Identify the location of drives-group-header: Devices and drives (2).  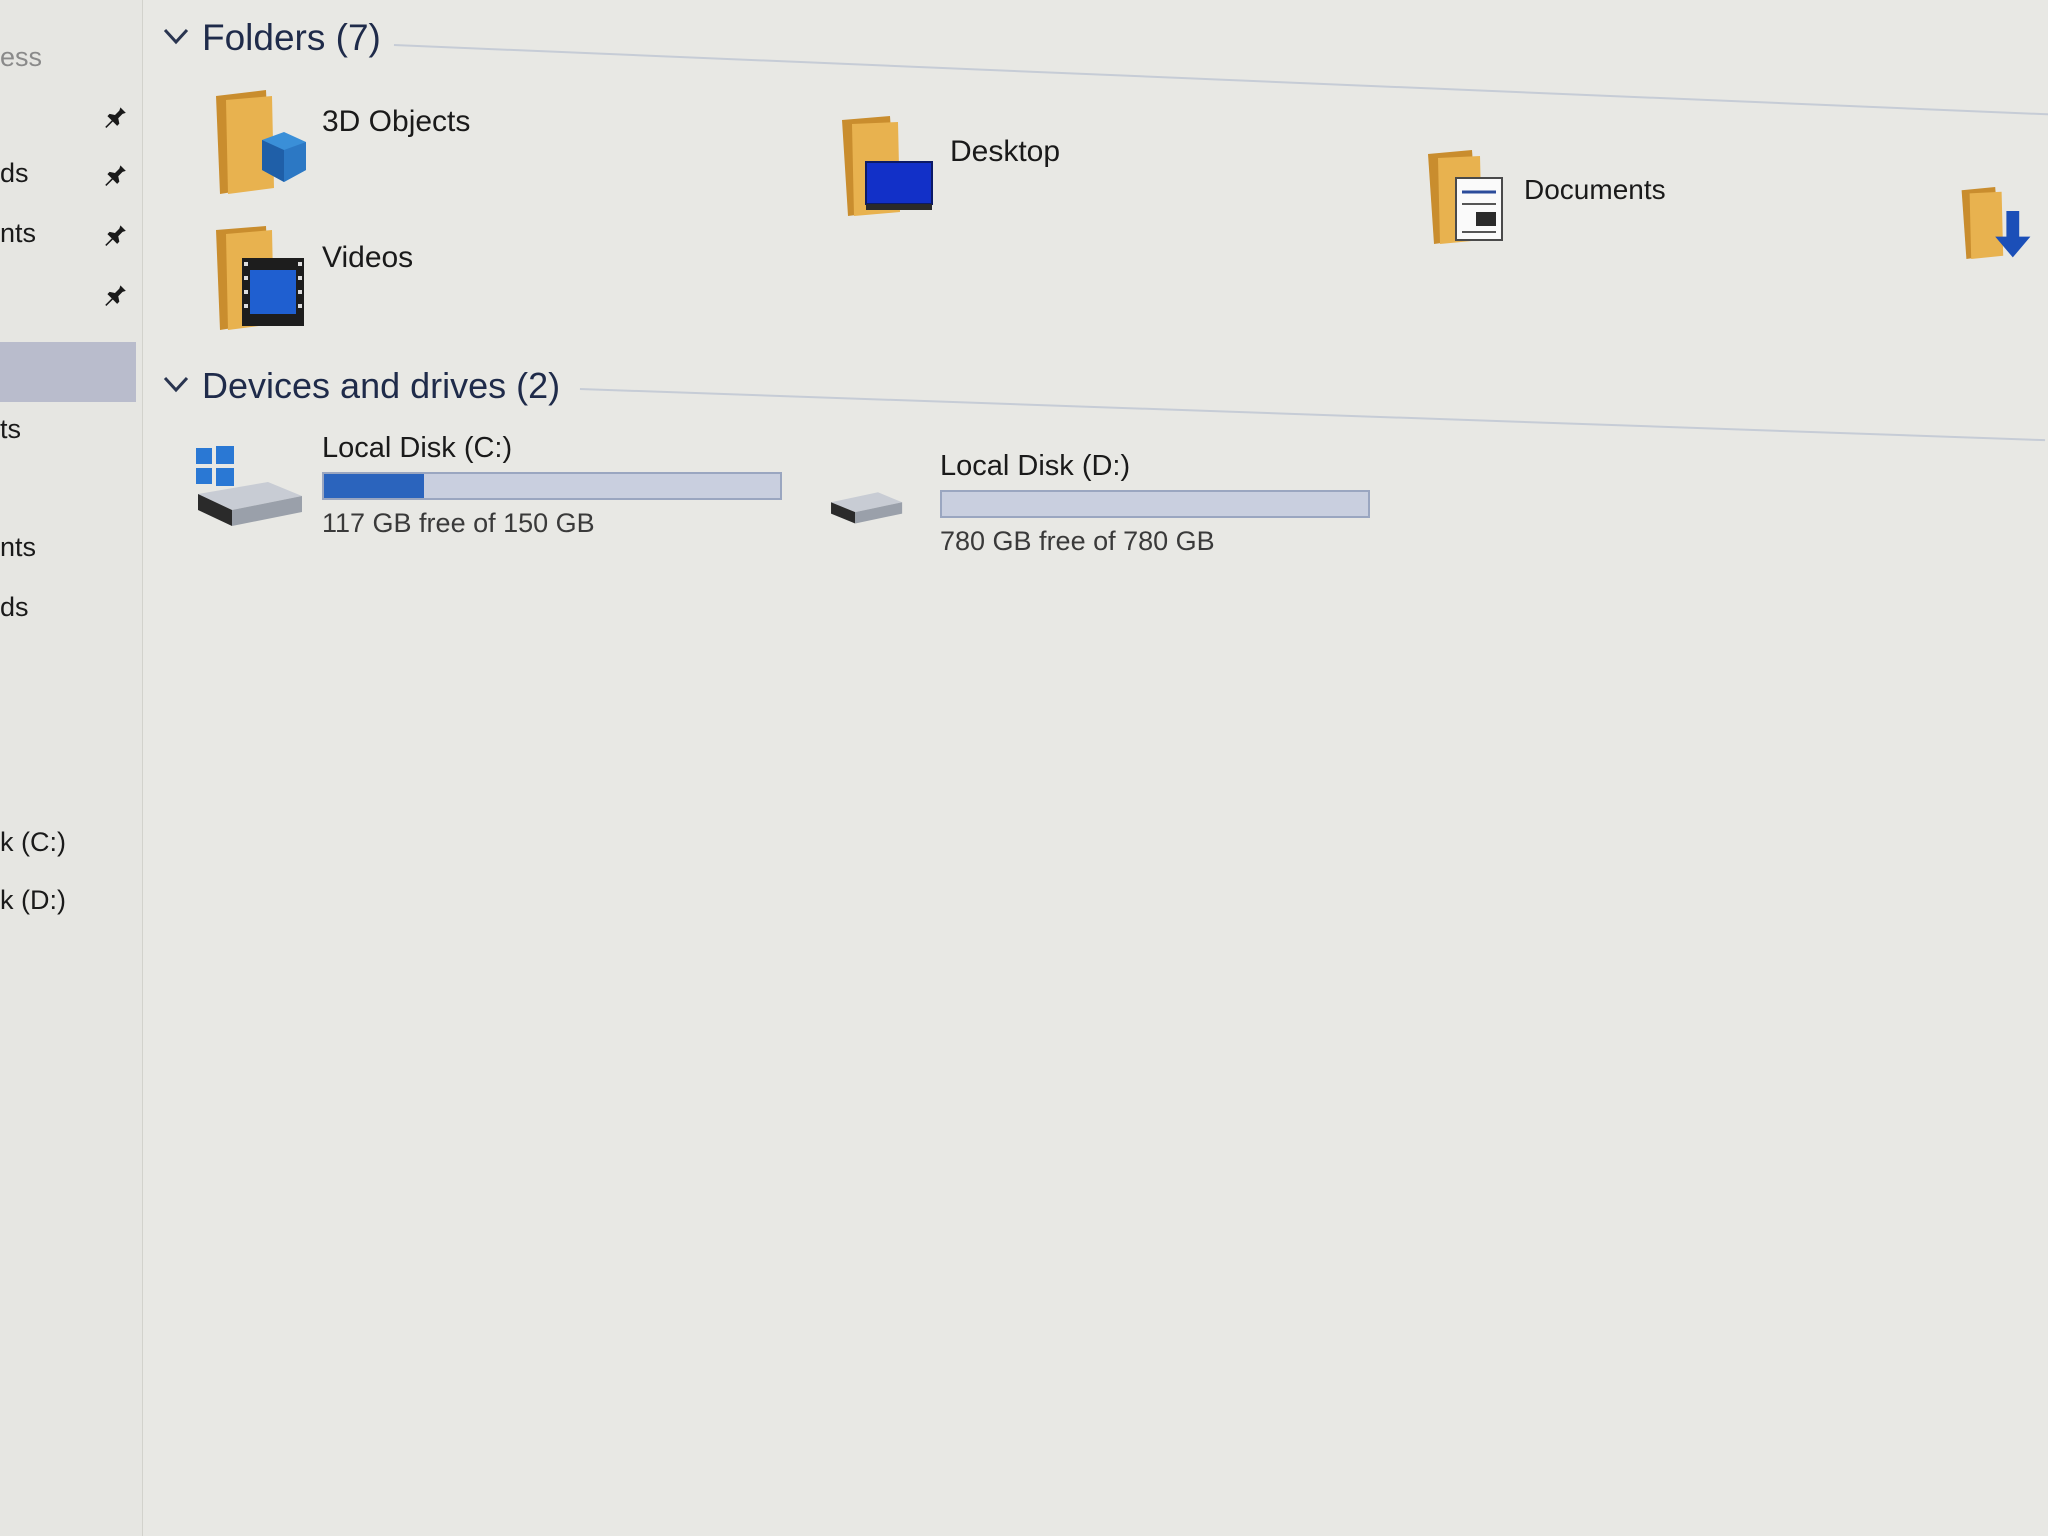
(422, 386).